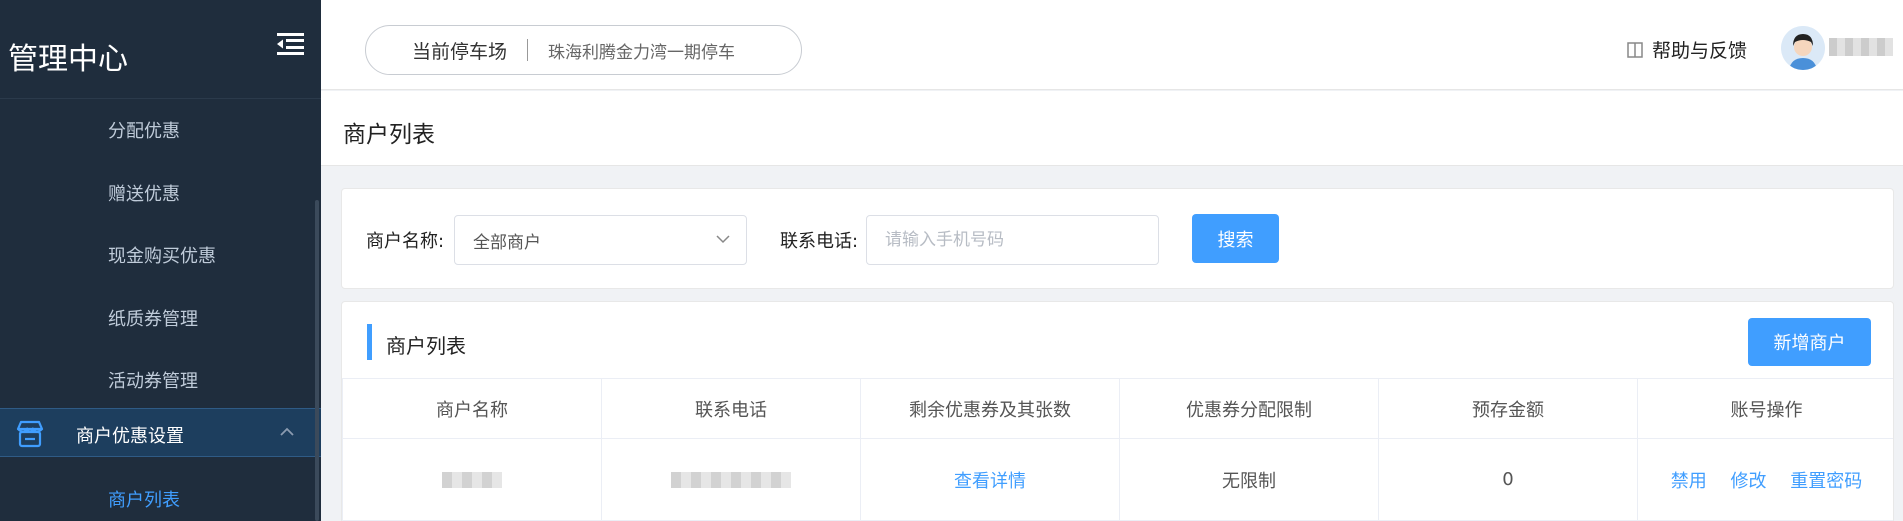  What do you see at coordinates (1112, 45) in the screenshot?
I see `top-bar: 当前停车场 珠海利腾金力湾一期停车 帮助与反馈` at bounding box center [1112, 45].